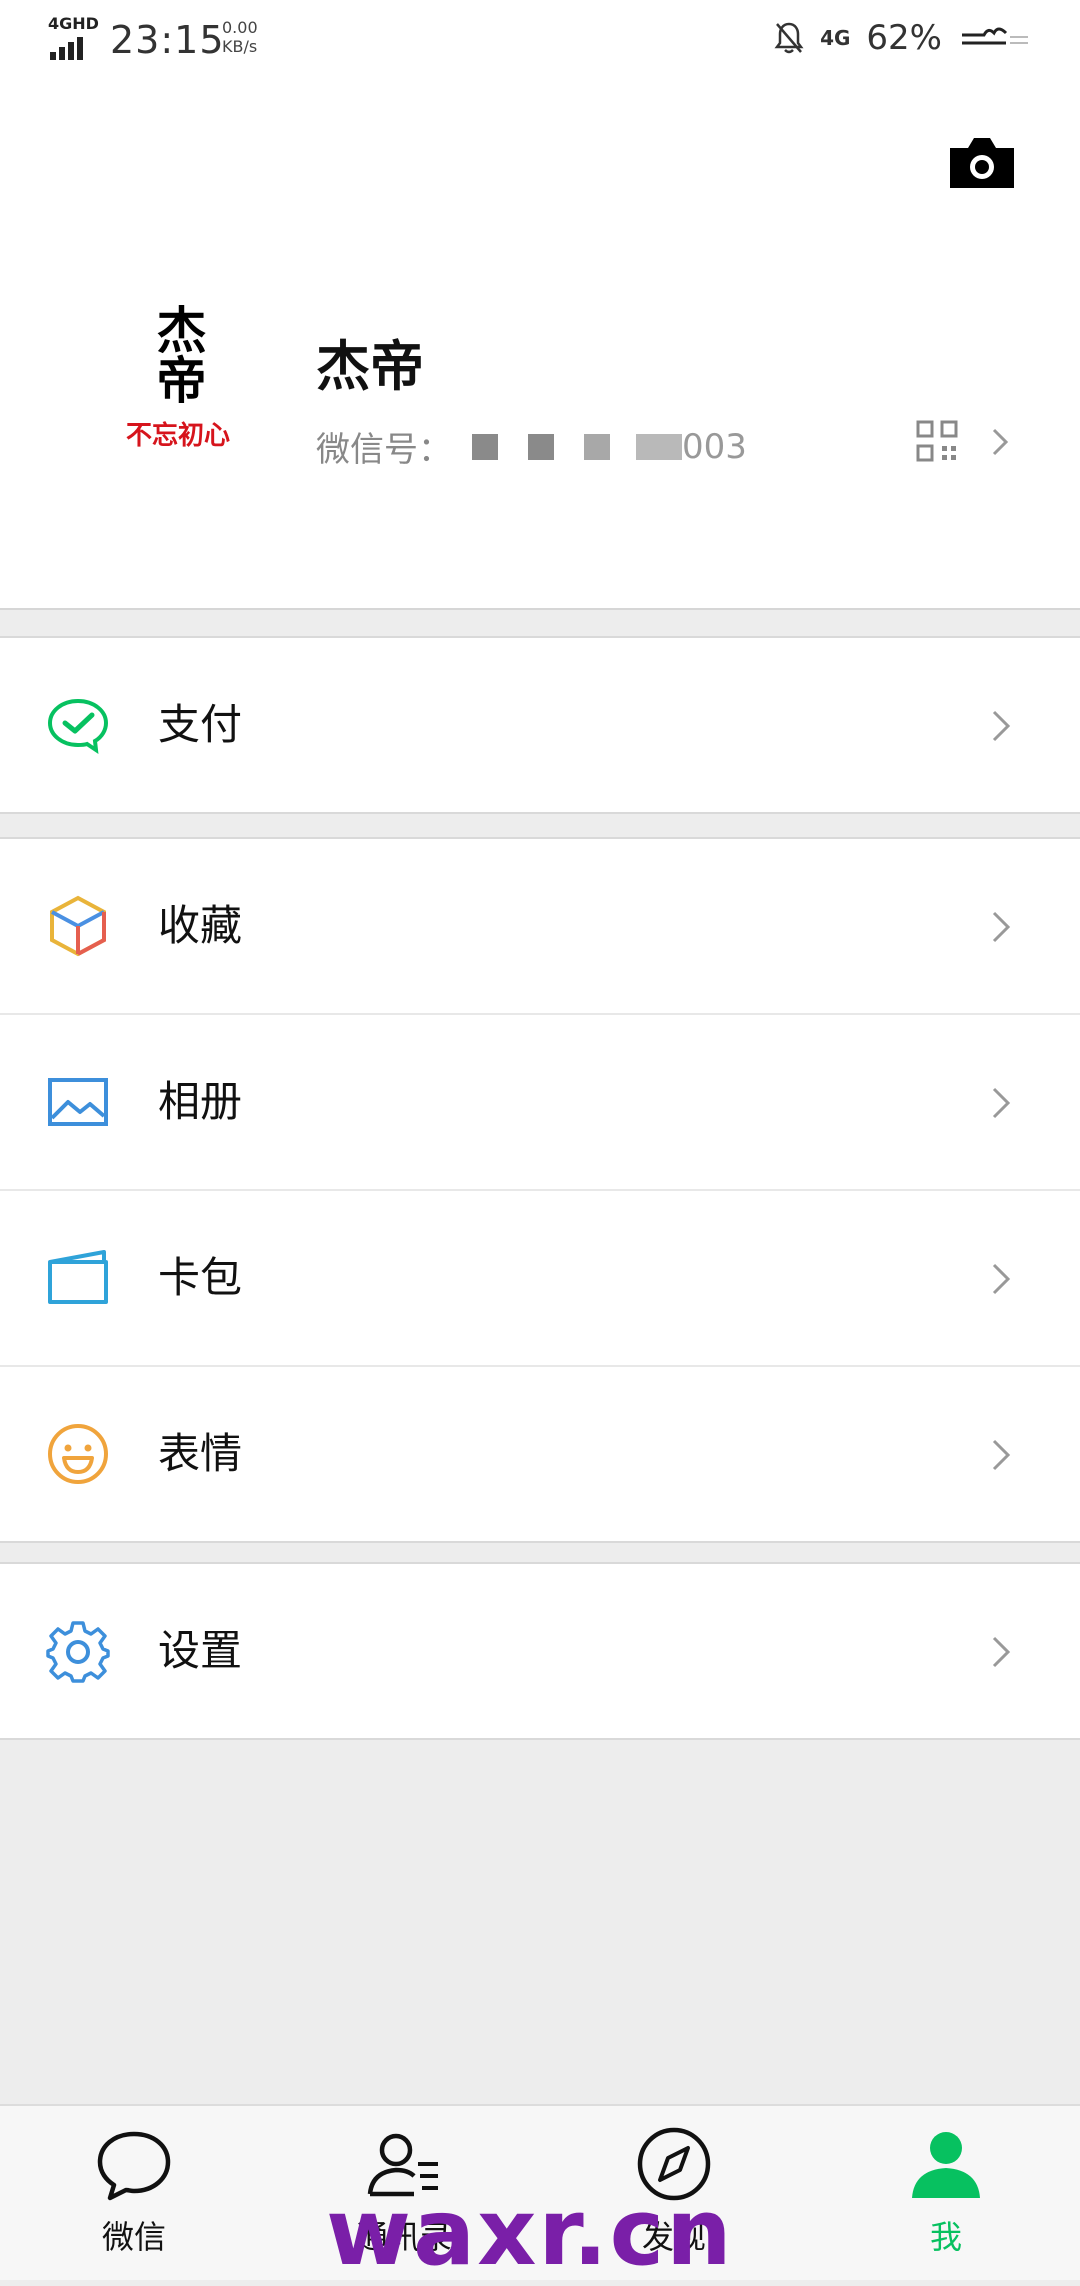  I want to click on person-icon, so click(946, 2165).